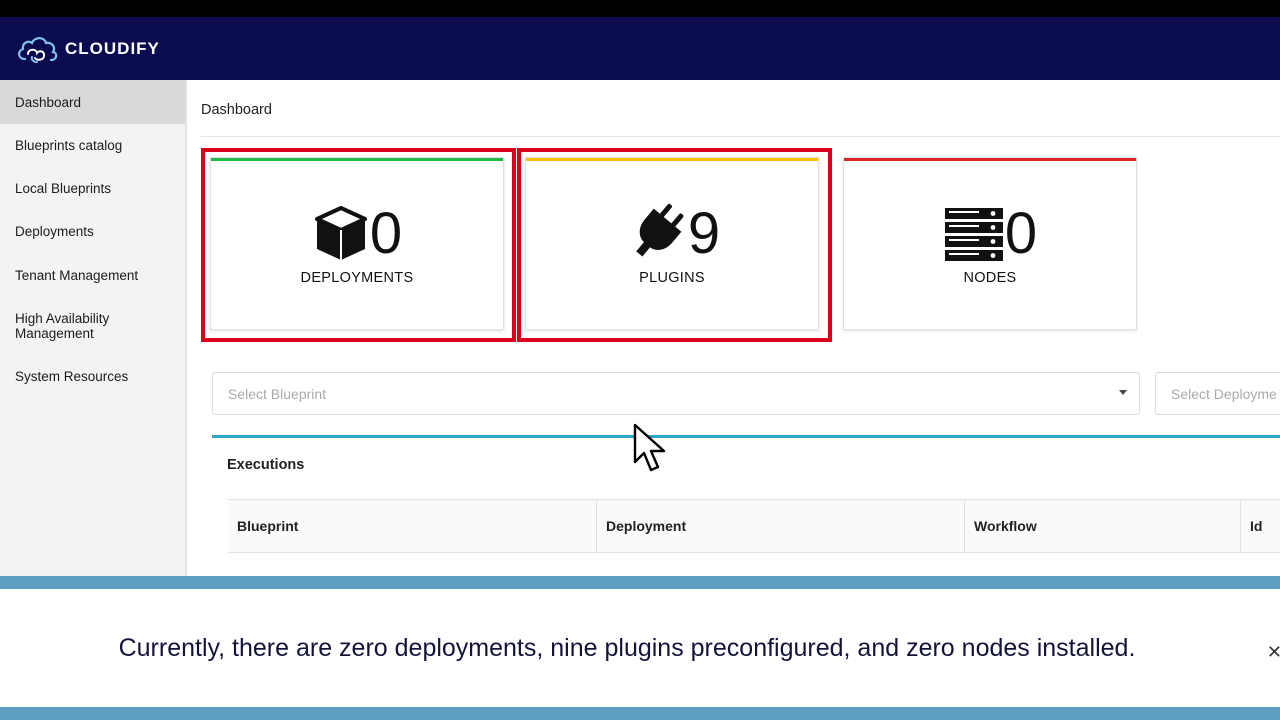 The height and width of the screenshot is (720, 1280). Describe the element at coordinates (640, 582) in the screenshot. I see `caption-band-top` at that location.